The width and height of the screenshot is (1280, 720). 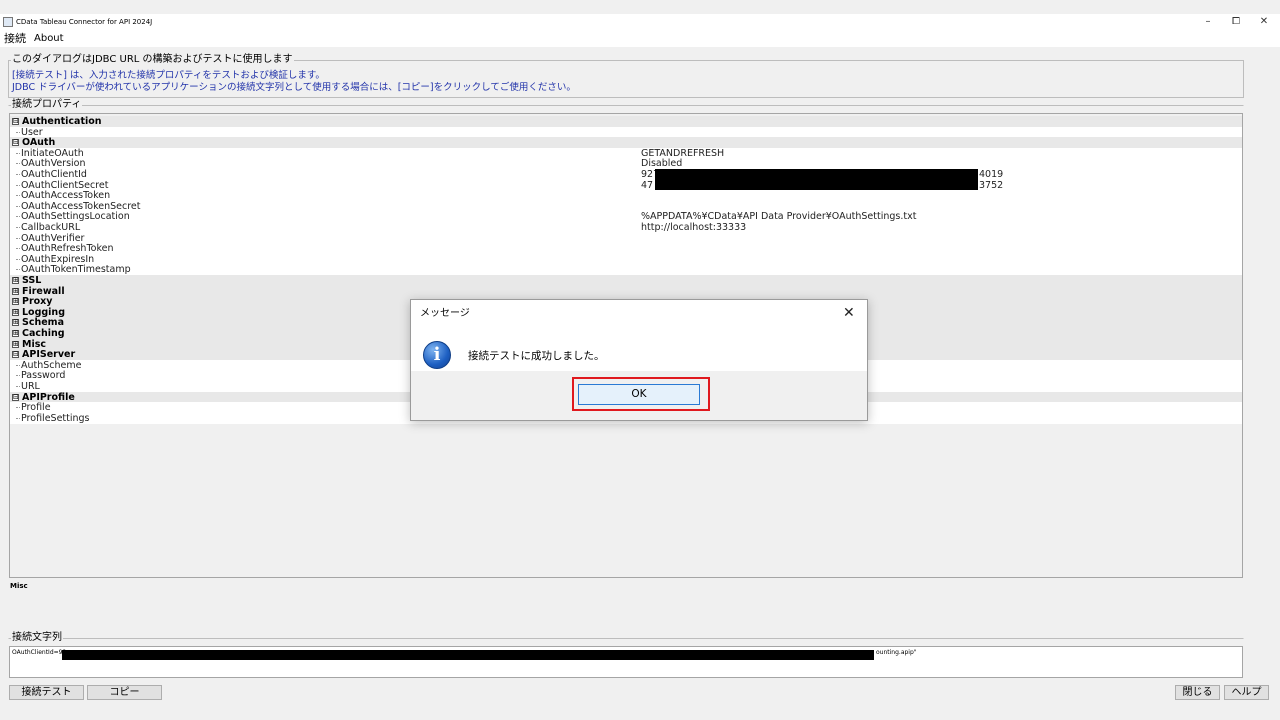 I want to click on property-label: OAuthRefreshToken, so click(x=64, y=249).